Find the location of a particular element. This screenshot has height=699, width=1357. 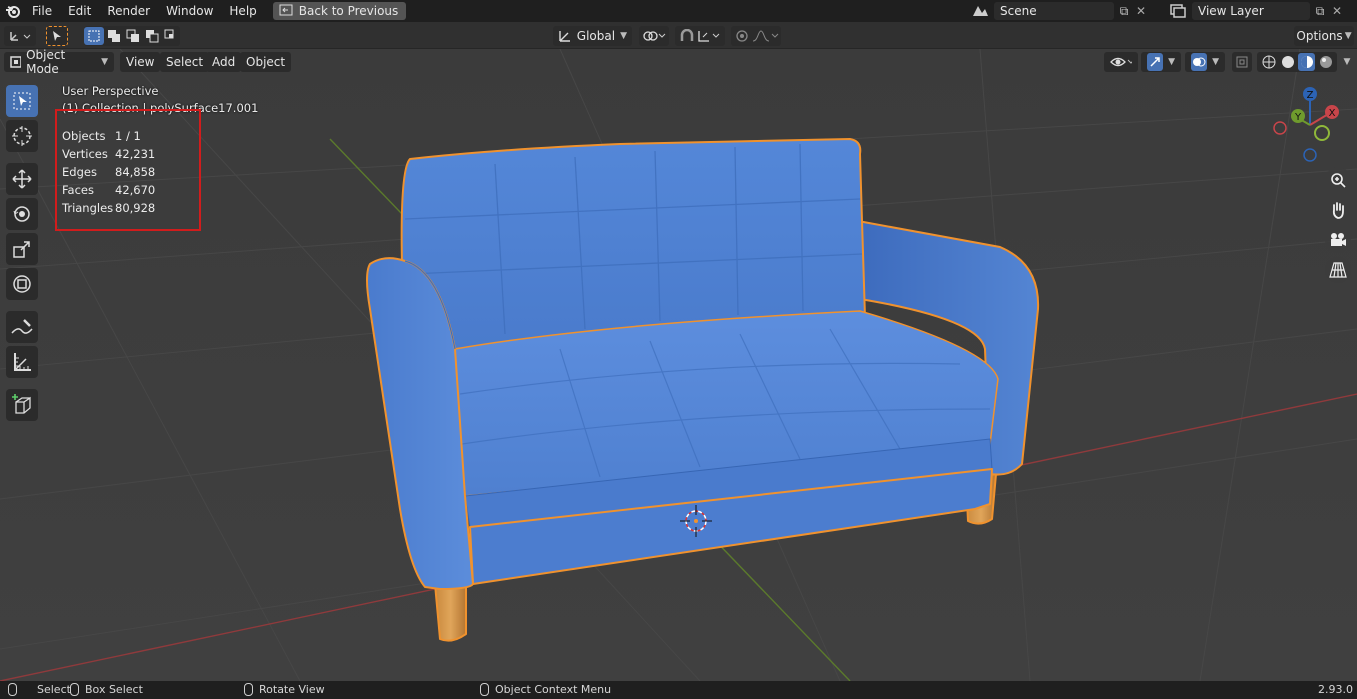

perspective-toggle-button is located at coordinates (1338, 270).